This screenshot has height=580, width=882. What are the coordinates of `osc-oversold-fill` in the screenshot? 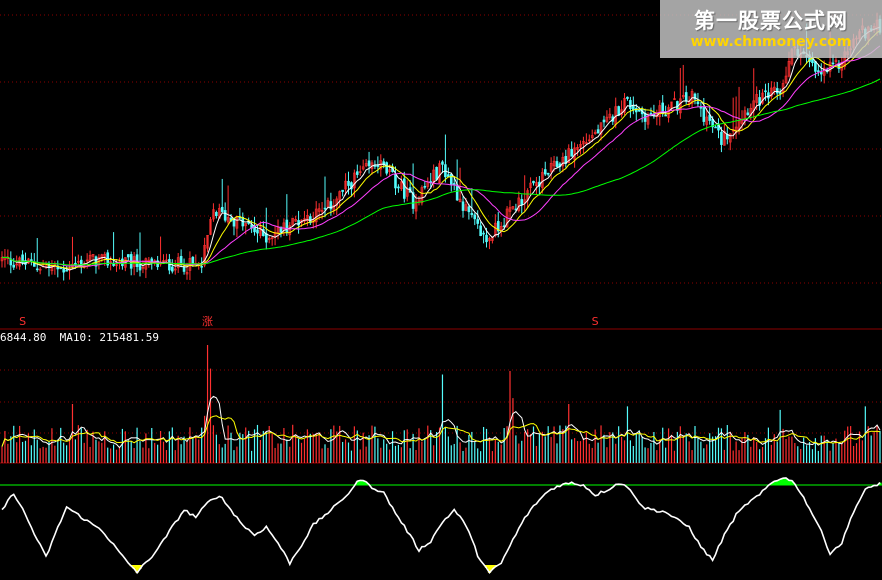 It's located at (313, 569).